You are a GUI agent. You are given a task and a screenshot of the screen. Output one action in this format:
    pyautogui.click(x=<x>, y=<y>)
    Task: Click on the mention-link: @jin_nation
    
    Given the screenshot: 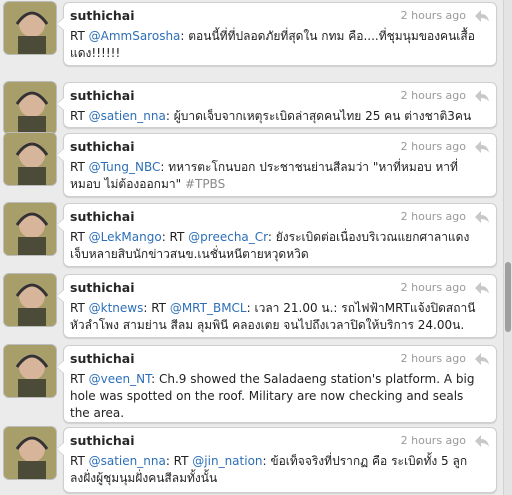 What is the action you would take?
    pyautogui.click(x=227, y=461)
    